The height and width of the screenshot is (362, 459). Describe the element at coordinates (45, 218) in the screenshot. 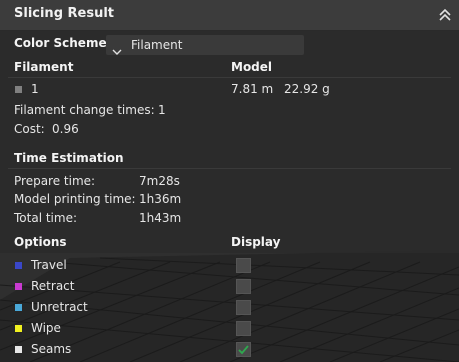

I see `total-time-label: Total time:` at that location.